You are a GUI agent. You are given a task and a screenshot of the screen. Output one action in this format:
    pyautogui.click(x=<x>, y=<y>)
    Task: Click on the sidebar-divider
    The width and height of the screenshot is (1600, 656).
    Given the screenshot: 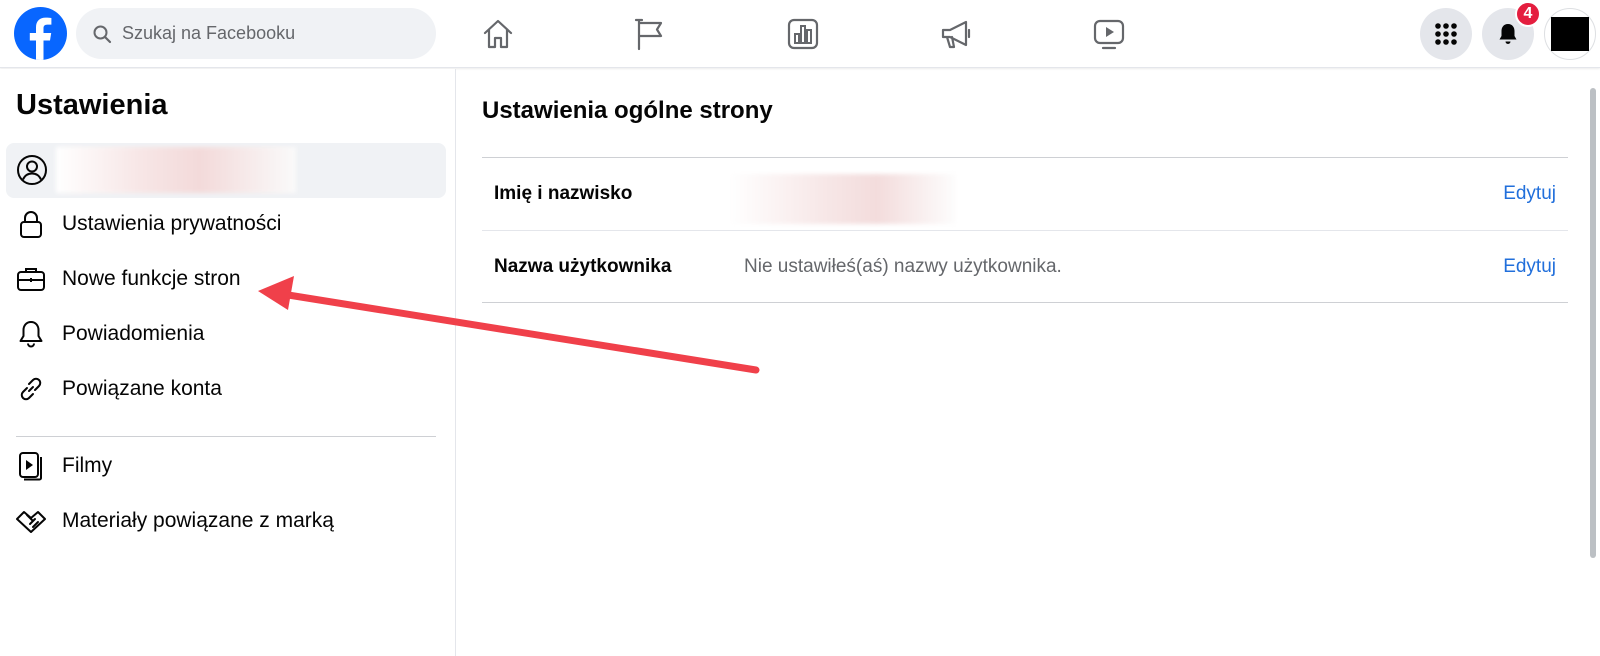 What is the action you would take?
    pyautogui.click(x=226, y=436)
    